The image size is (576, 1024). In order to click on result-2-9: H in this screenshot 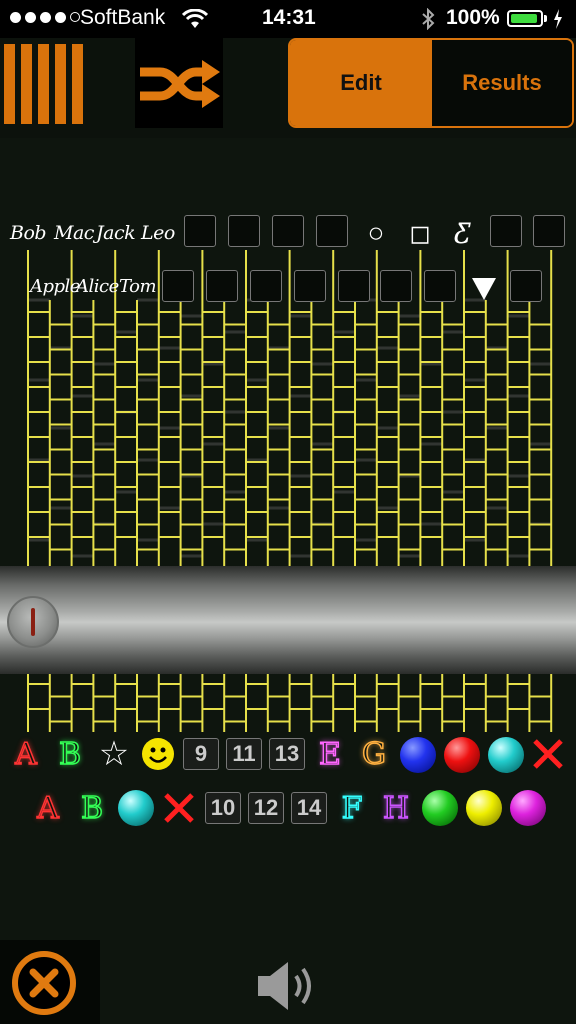, I will do `click(396, 808)`.